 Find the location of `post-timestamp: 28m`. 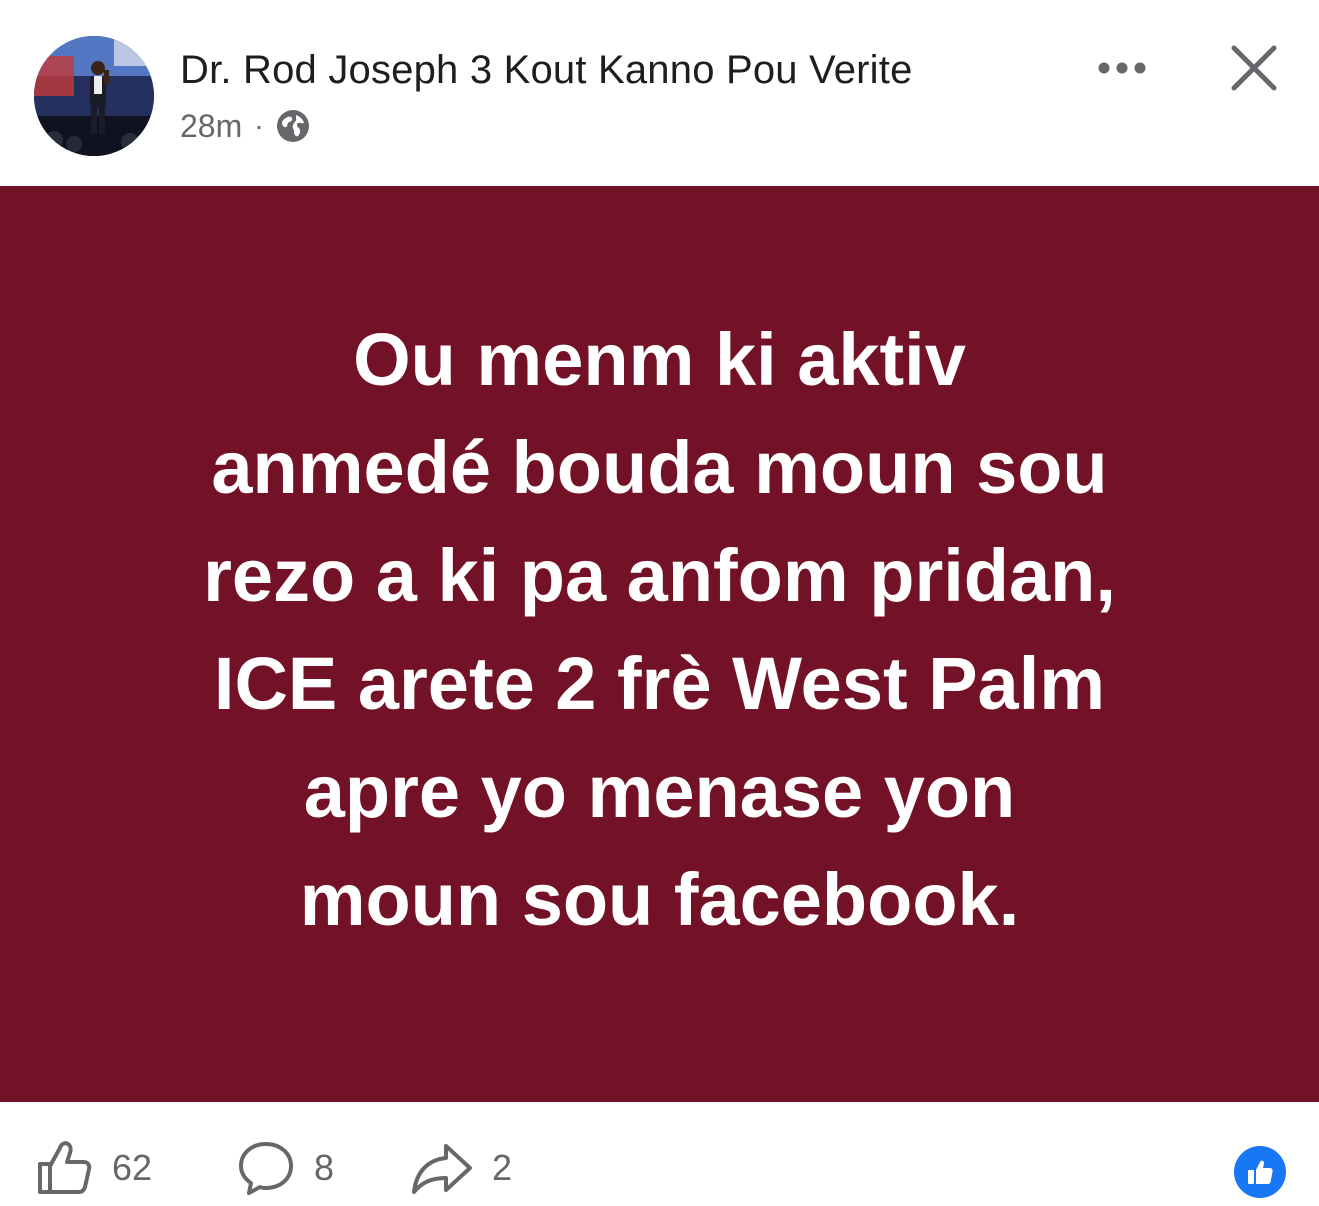

post-timestamp: 28m is located at coordinates (211, 126).